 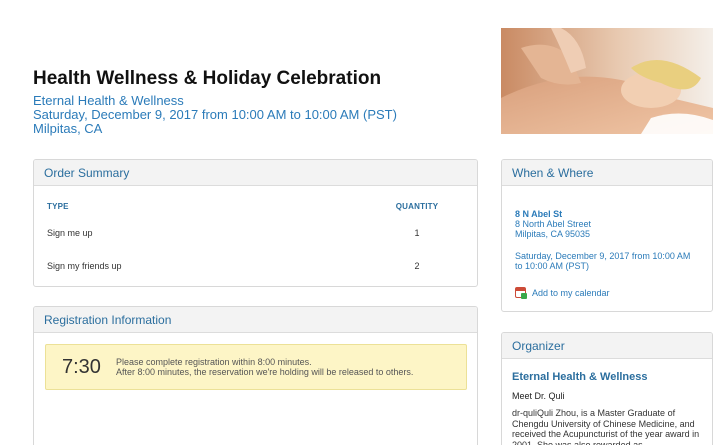 What do you see at coordinates (538, 396) in the screenshot?
I see `organizer-subtitle: Meet Dr. Quli` at bounding box center [538, 396].